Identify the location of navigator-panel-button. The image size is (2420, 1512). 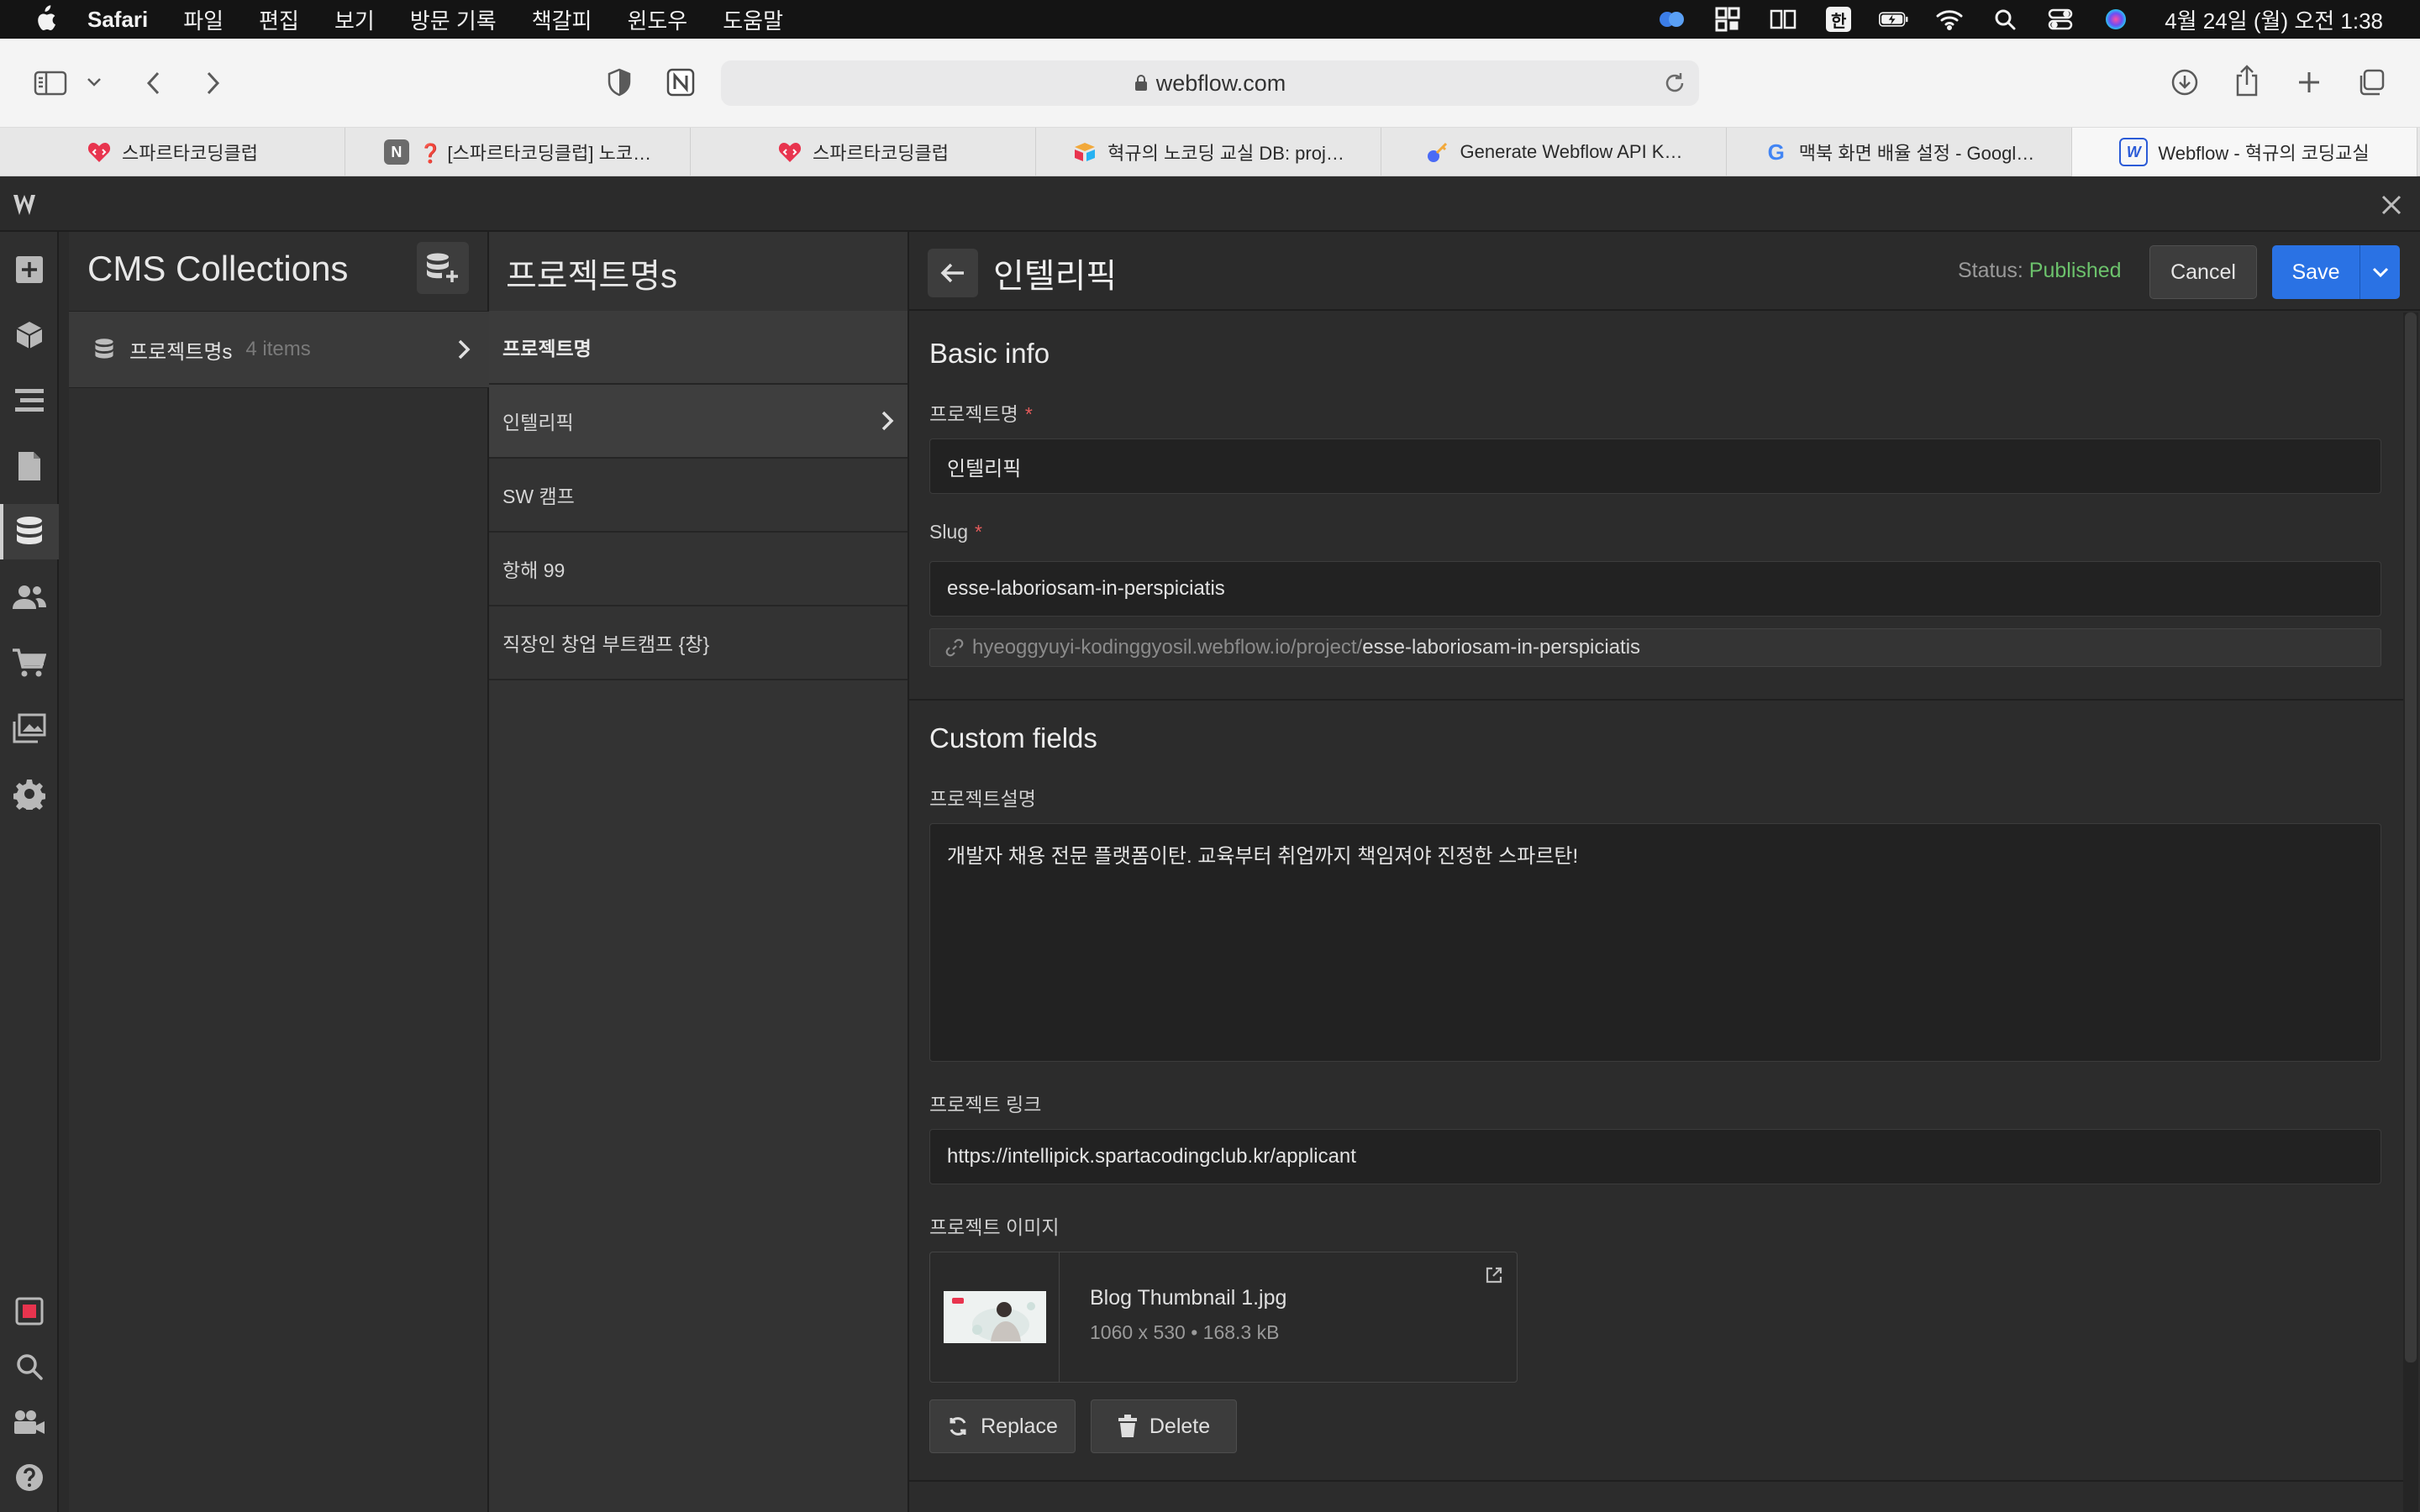
(29, 400).